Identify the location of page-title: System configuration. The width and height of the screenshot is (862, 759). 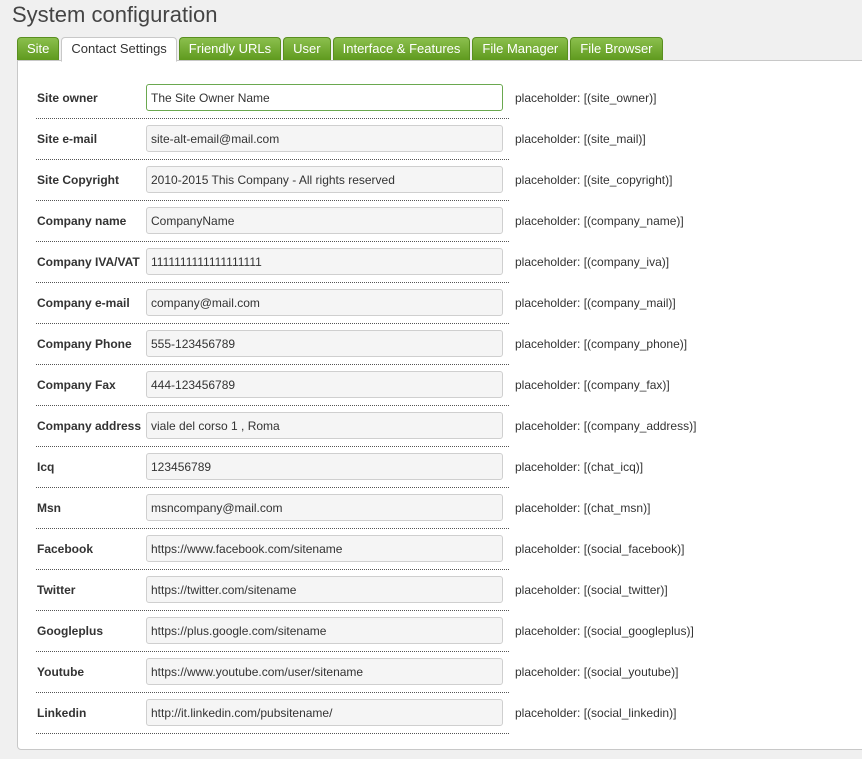
(115, 14).